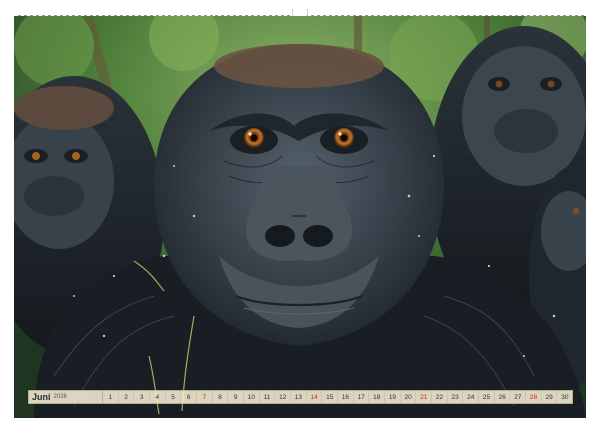 Image resolution: width=600 pixels, height=432 pixels. I want to click on day-cell: 17, so click(362, 397).